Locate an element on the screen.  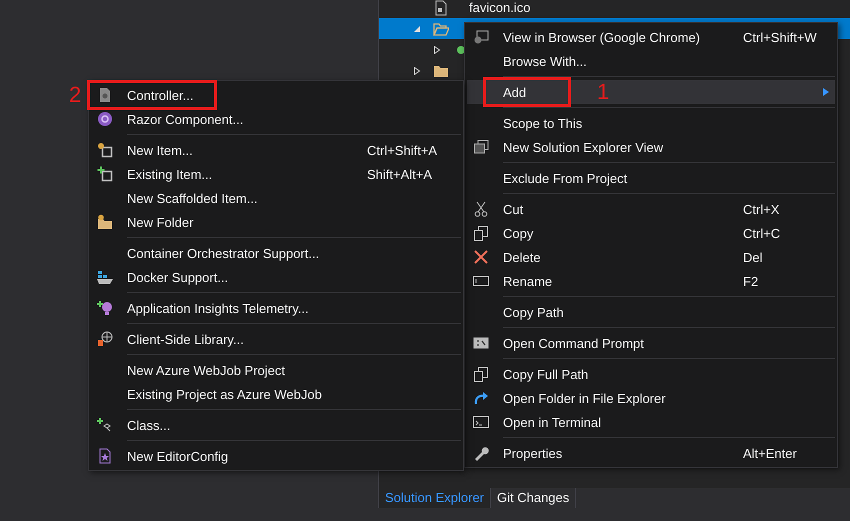
callout-number: 2 is located at coordinates (75, 95).